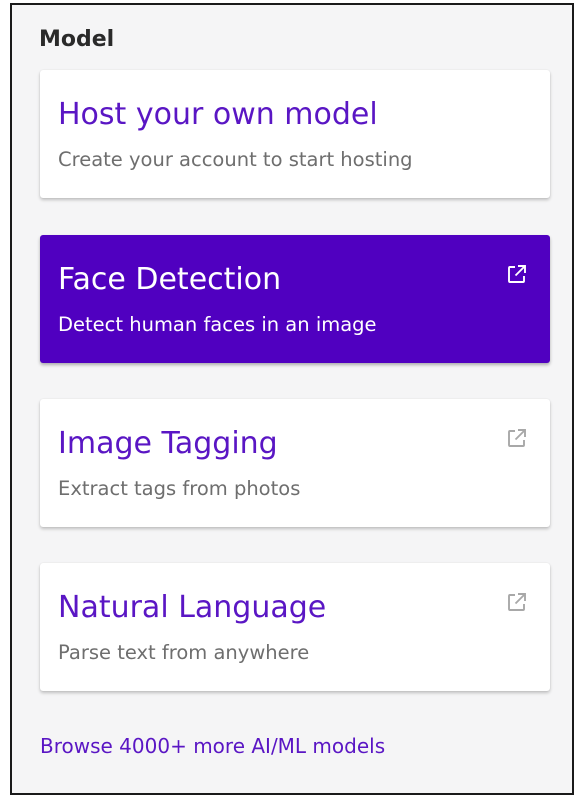 This screenshot has width=584, height=797. I want to click on card-title: Image Tagging, so click(168, 443).